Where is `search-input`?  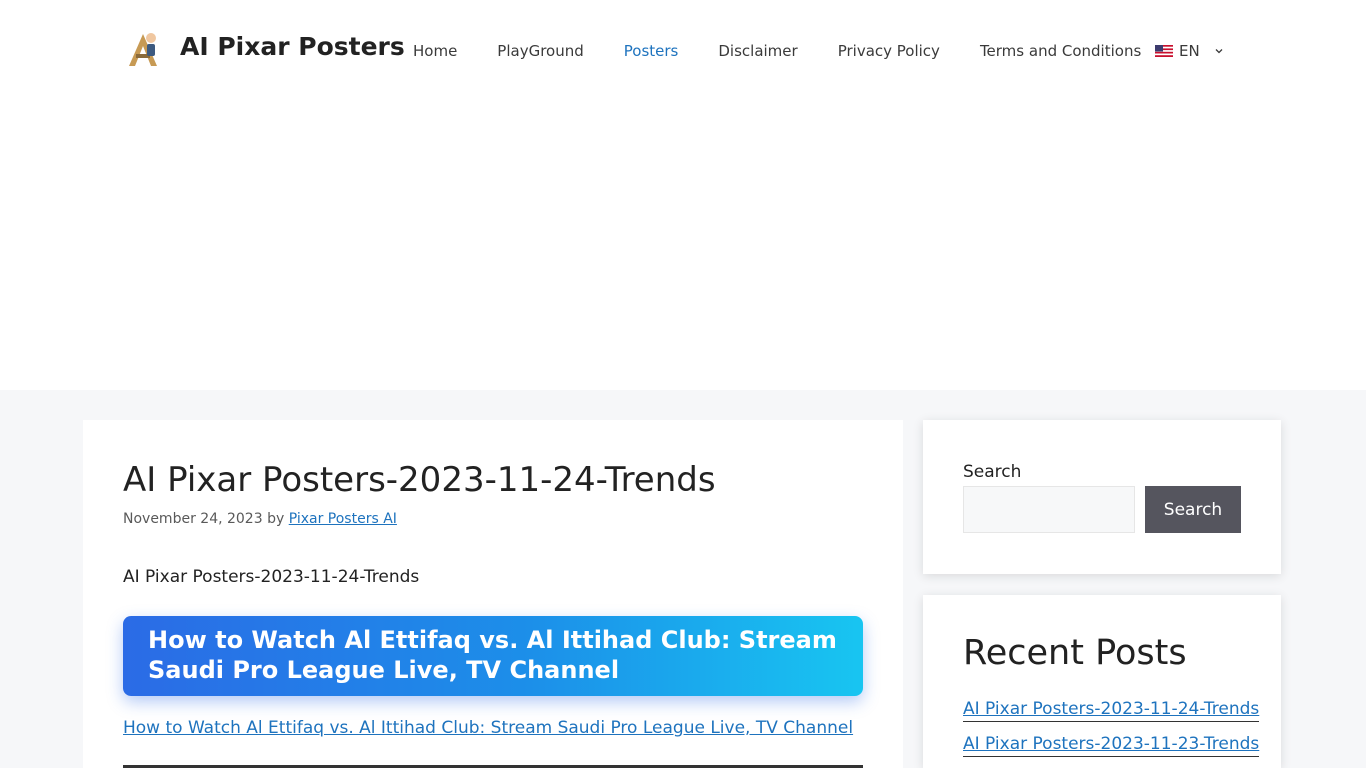 search-input is located at coordinates (1049, 509).